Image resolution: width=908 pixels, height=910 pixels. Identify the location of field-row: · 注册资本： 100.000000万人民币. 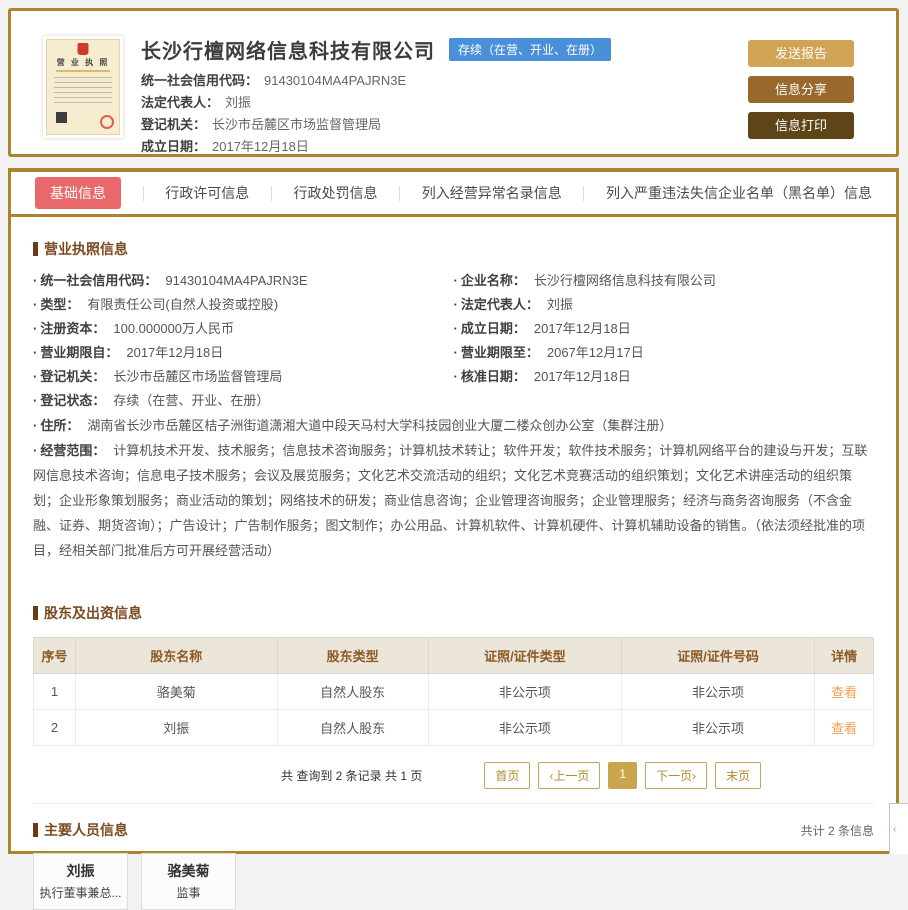
(134, 328).